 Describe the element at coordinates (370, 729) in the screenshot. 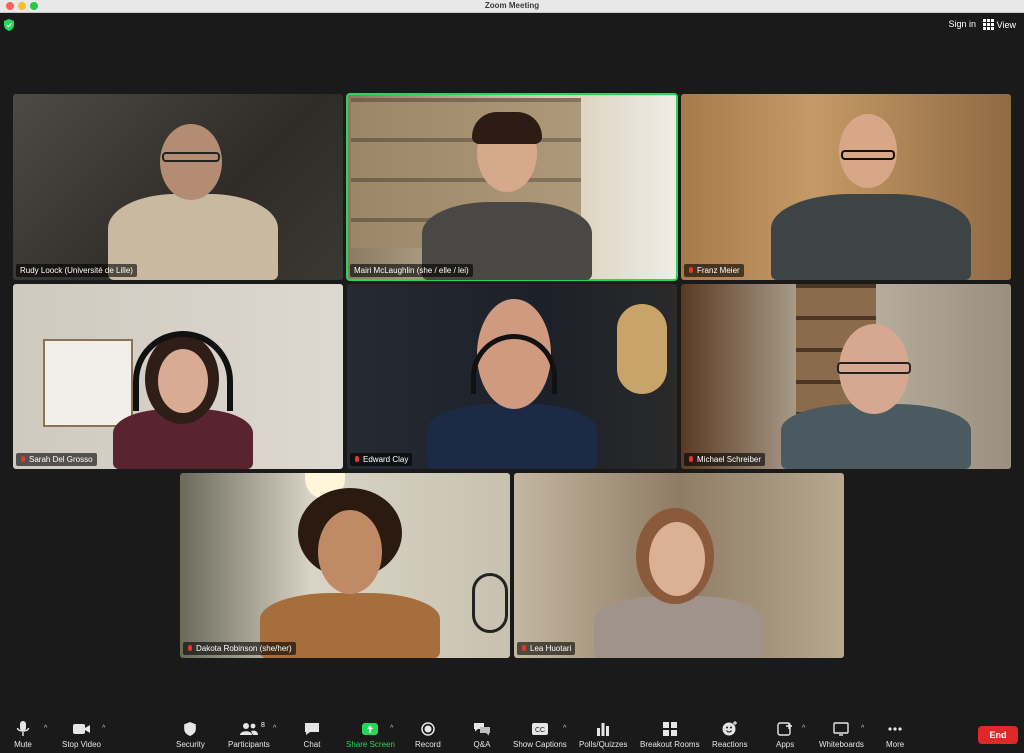

I see `share-screen-icon` at that location.